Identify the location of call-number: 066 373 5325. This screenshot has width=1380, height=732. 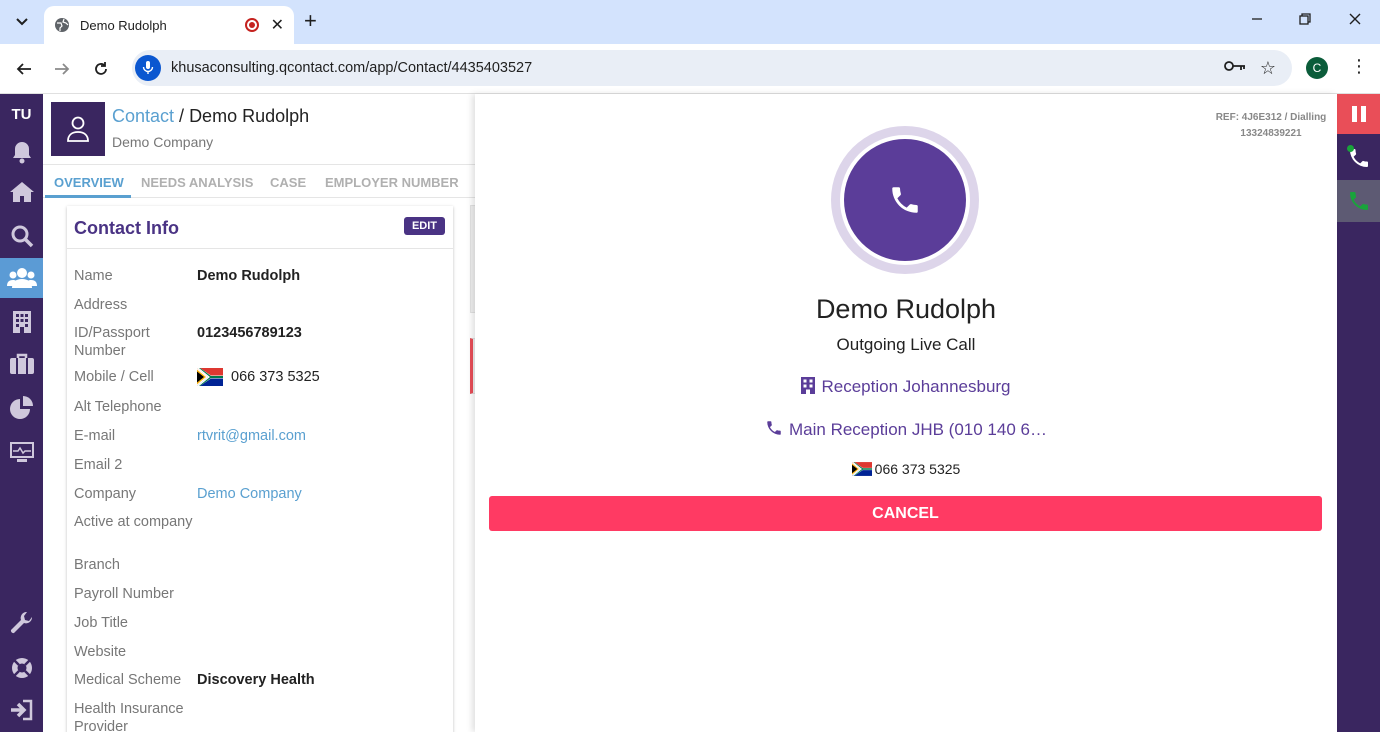
(906, 469).